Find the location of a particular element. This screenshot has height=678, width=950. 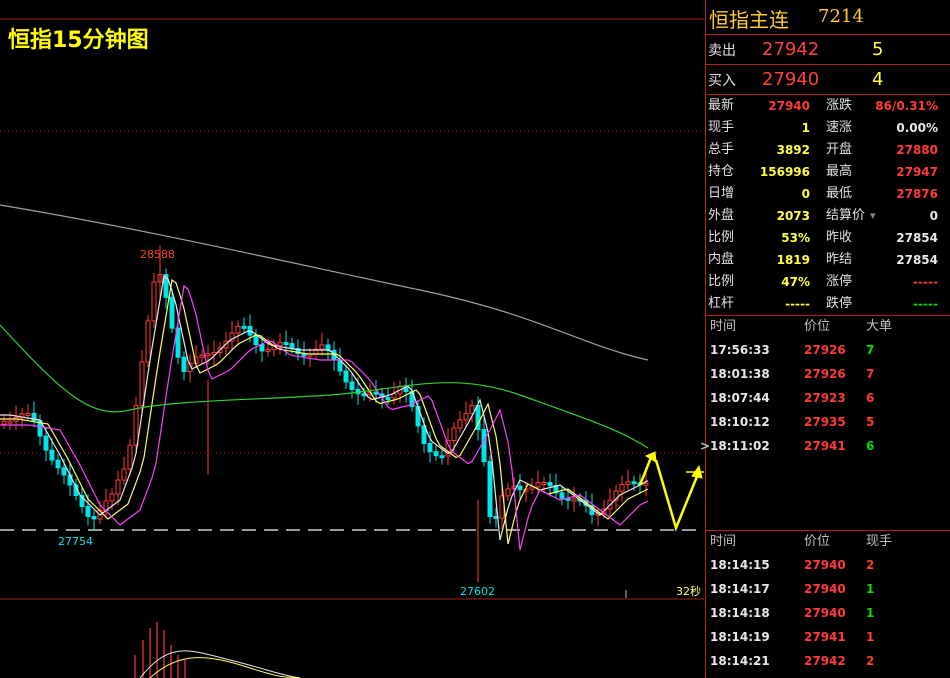

quote-value: ----- is located at coordinates (925, 282).